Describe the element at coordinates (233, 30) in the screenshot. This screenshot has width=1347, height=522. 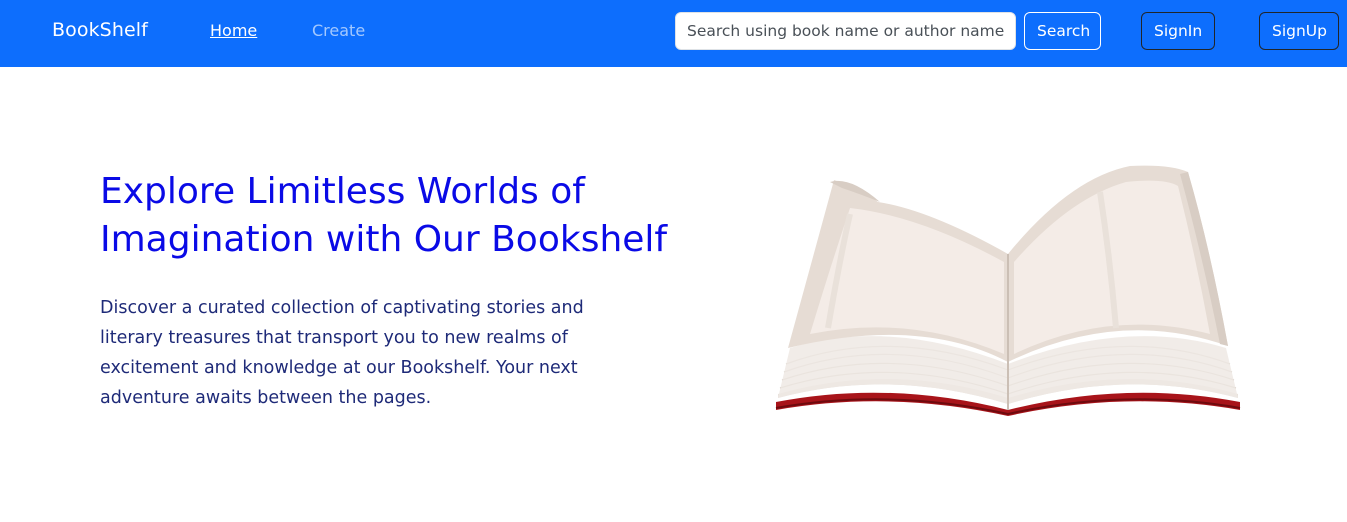
I see `nav-link-home: Home` at that location.